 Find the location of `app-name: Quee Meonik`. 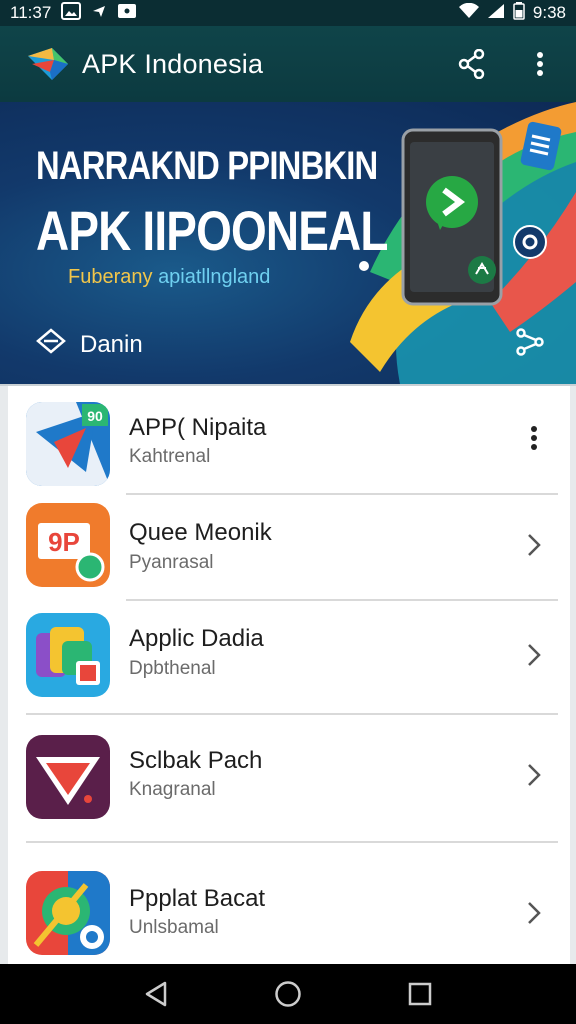

app-name: Quee Meonik is located at coordinates (200, 532).